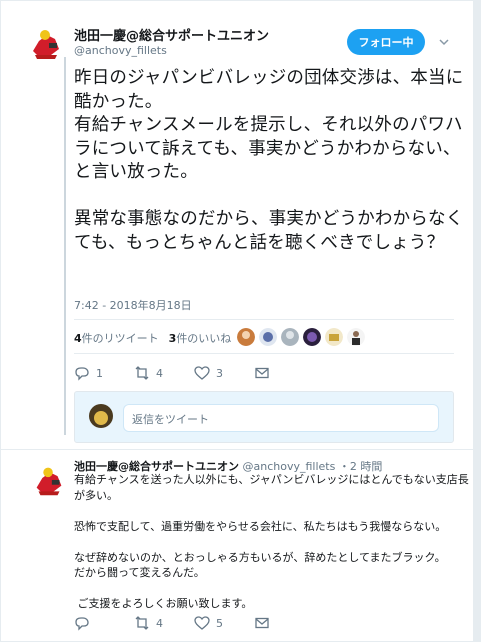 This screenshot has width=481, height=642. What do you see at coordinates (104, 623) in the screenshot?
I see `reply-button` at bounding box center [104, 623].